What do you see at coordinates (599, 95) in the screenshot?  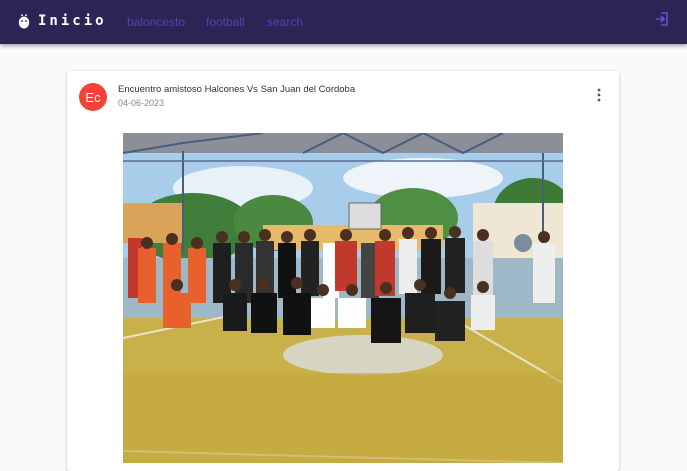 I see `more-vert-icon` at bounding box center [599, 95].